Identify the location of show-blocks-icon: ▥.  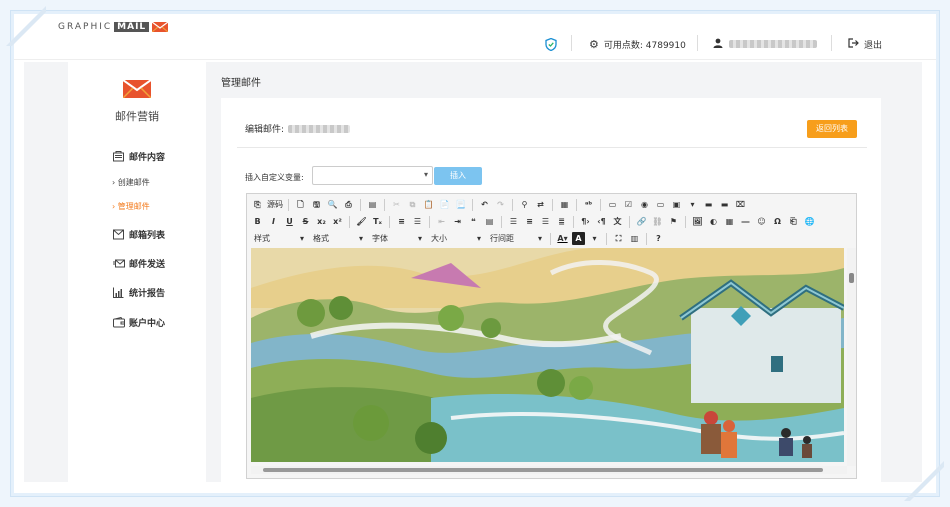
(634, 238).